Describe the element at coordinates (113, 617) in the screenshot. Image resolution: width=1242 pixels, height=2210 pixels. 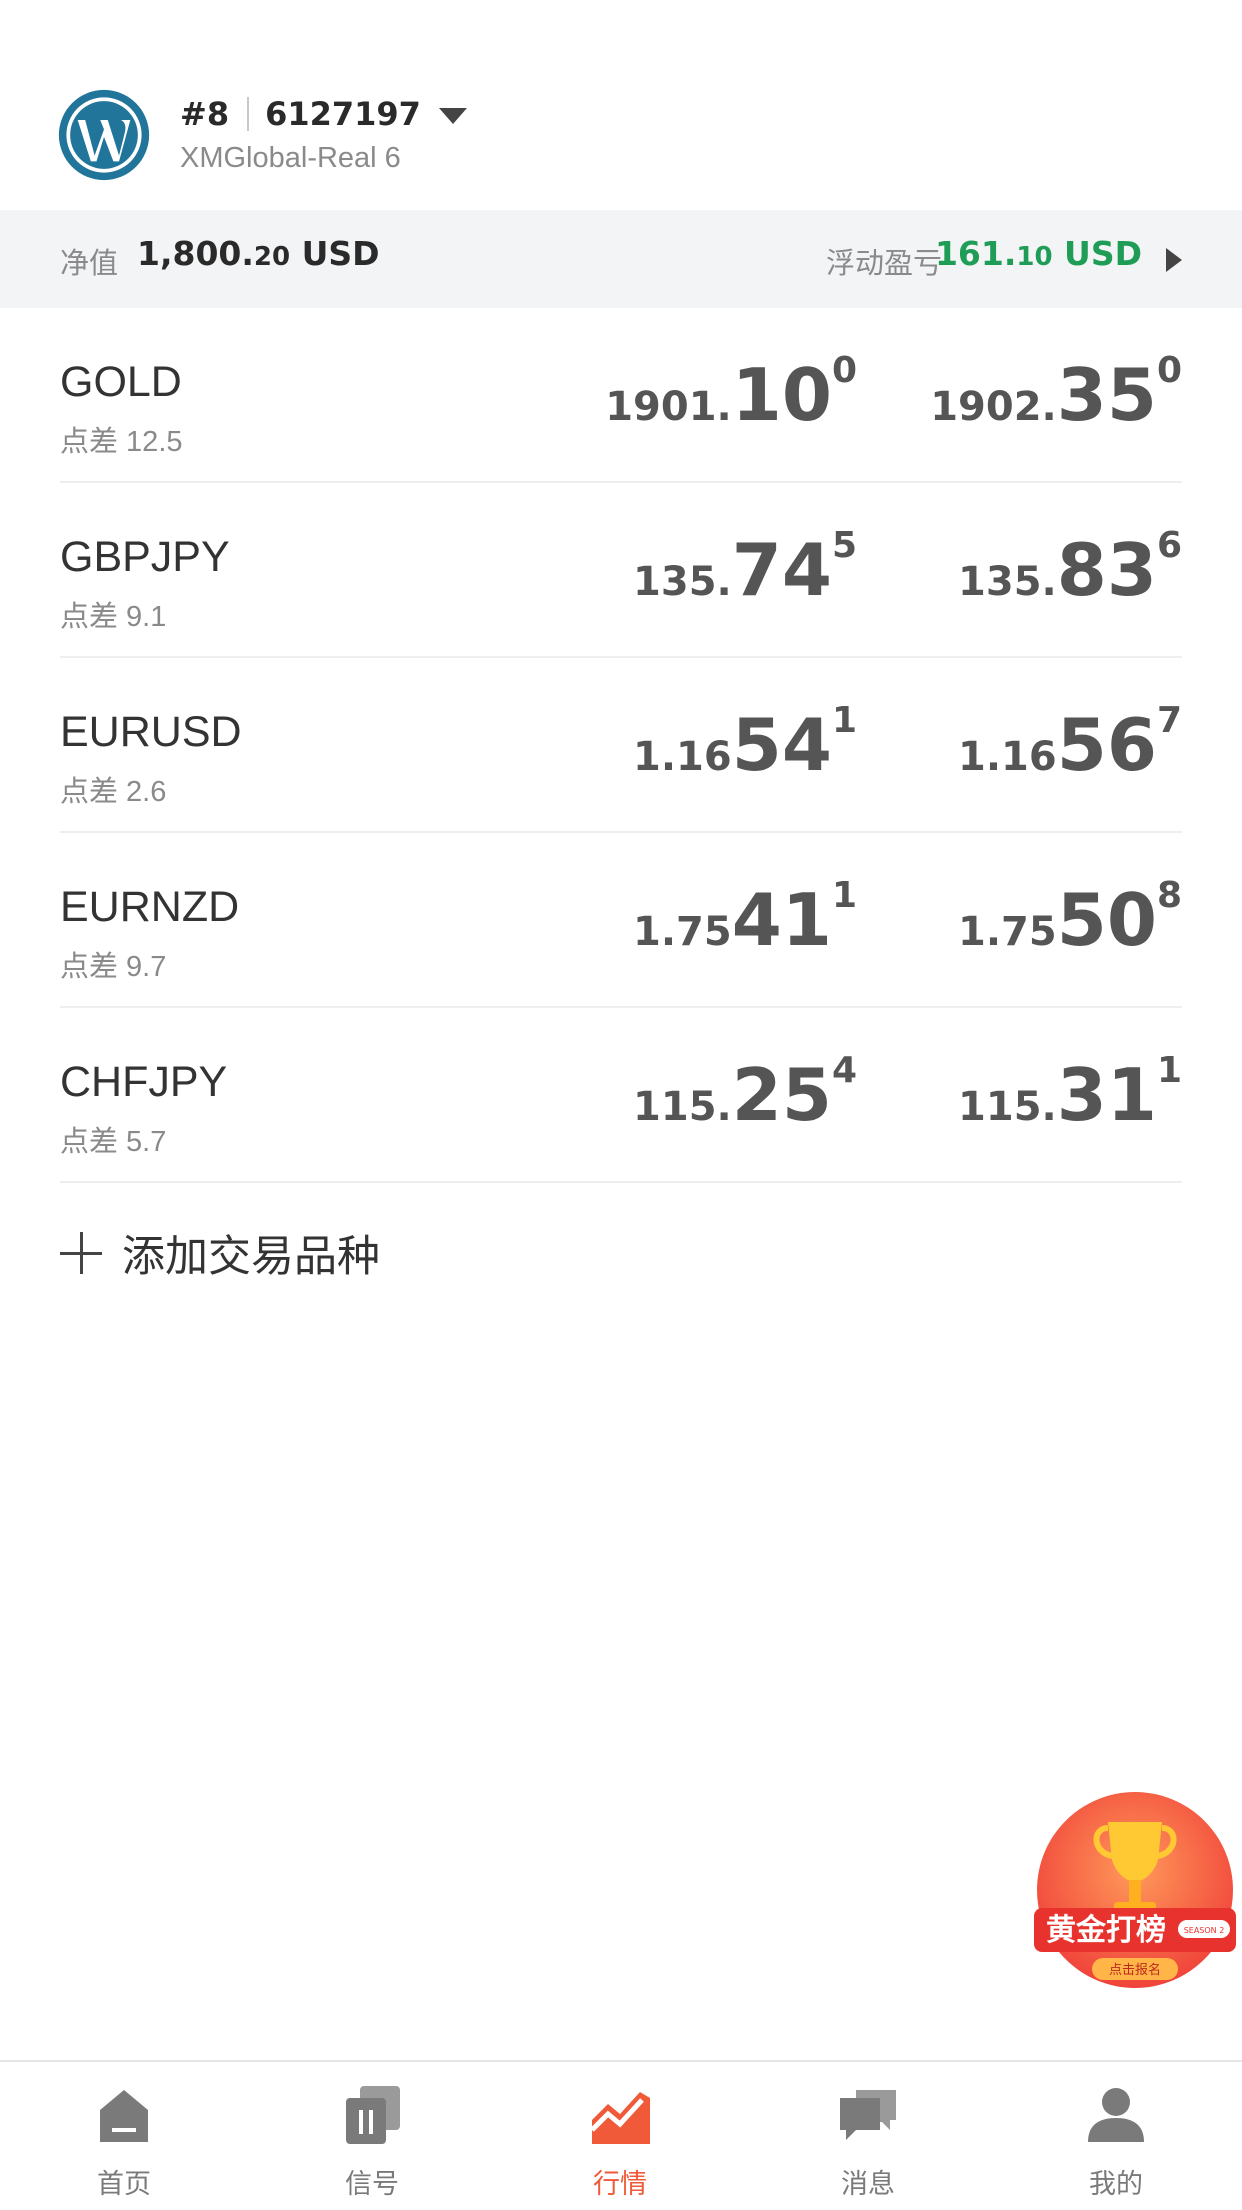
I see `spread-value: 点差 9.1` at that location.